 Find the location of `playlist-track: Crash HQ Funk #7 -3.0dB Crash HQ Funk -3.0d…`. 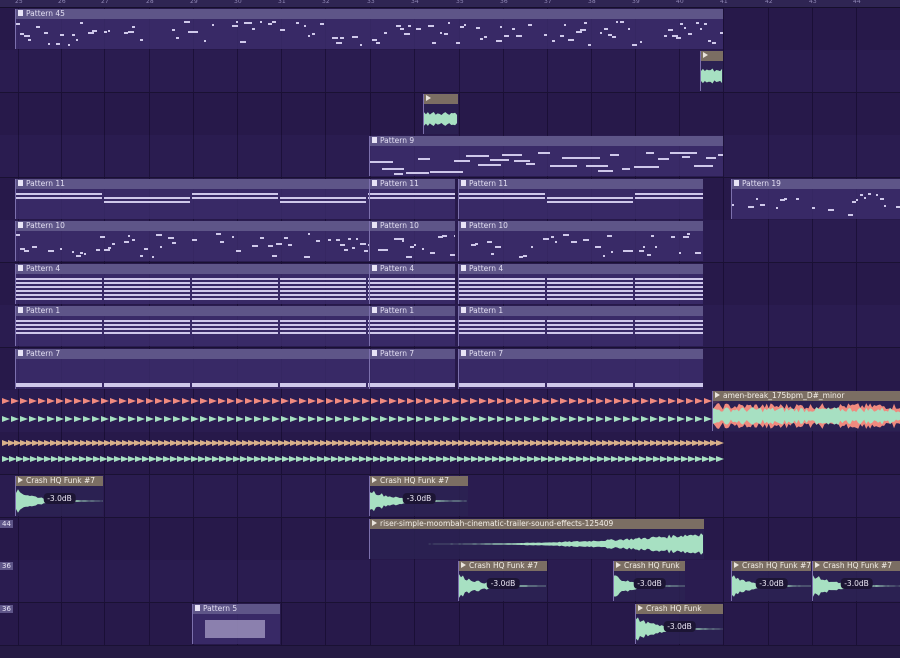

playlist-track: Crash HQ Funk #7 -3.0dB Crash HQ Funk -3.0d… is located at coordinates (450, 581).